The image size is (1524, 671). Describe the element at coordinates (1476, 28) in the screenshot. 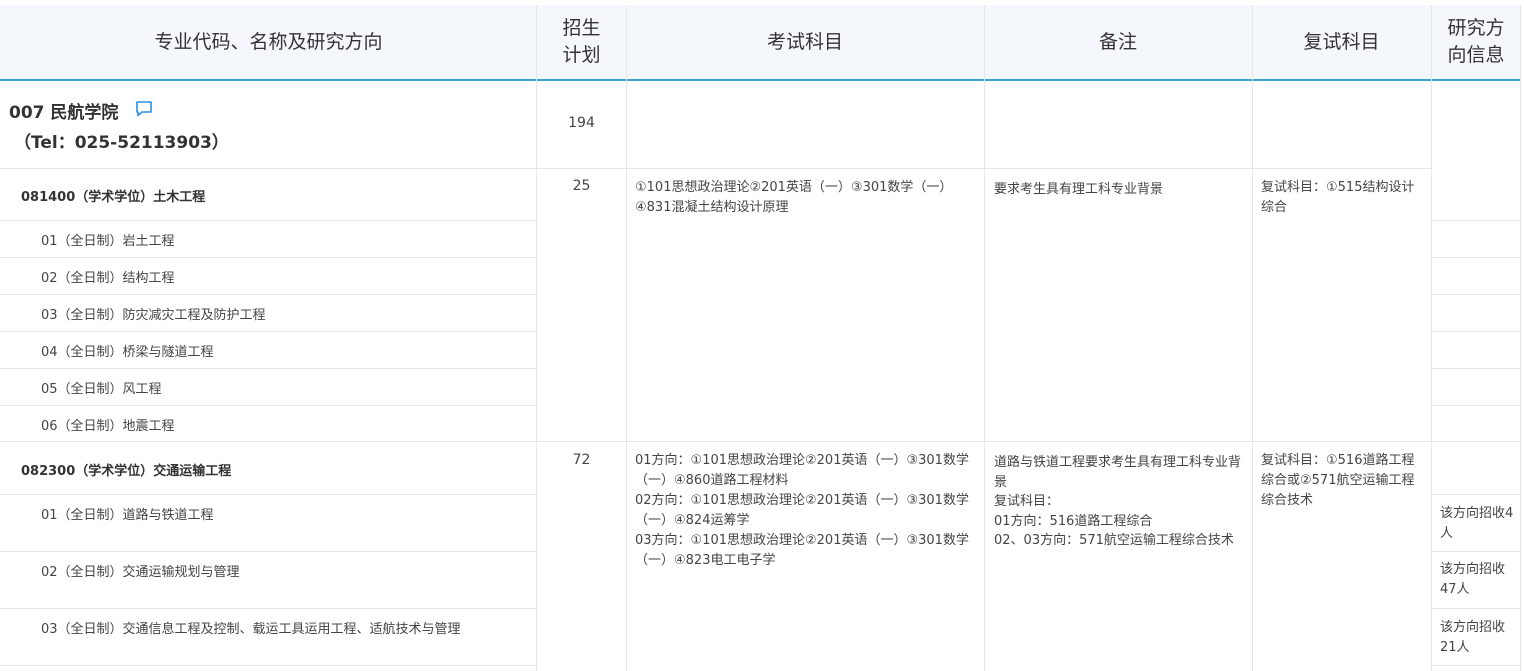

I see `header-research-line1: 研究方` at that location.